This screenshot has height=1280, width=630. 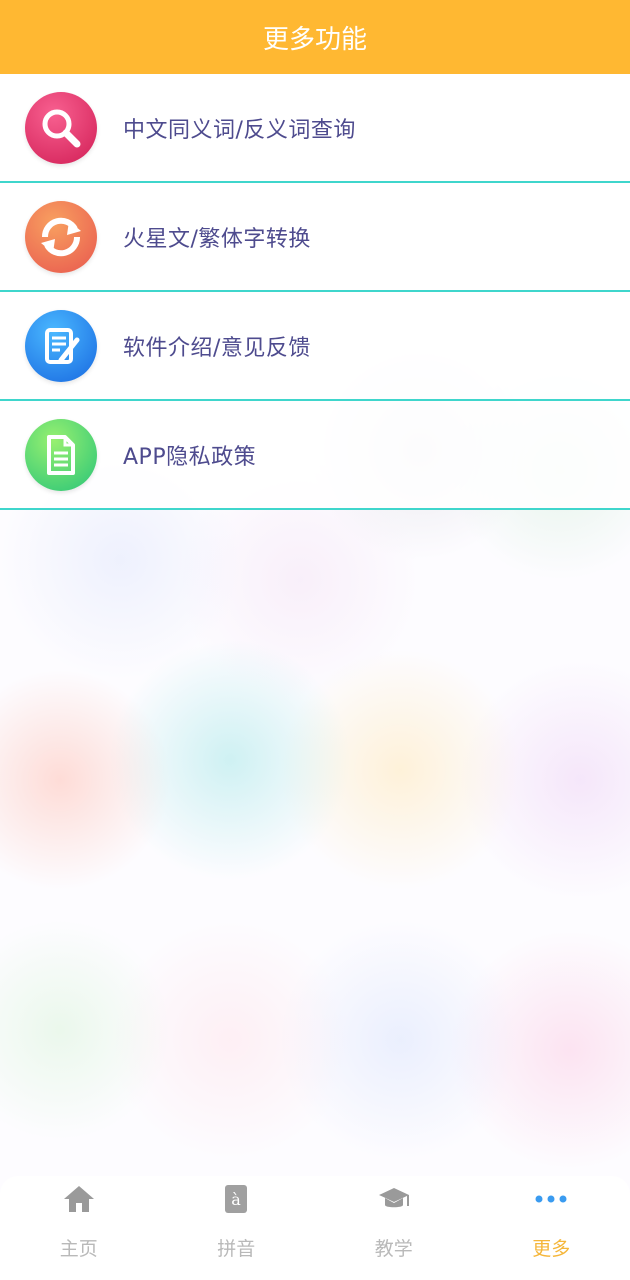 What do you see at coordinates (237, 1228) in the screenshot?
I see `tab-pinyin: à 拼音` at bounding box center [237, 1228].